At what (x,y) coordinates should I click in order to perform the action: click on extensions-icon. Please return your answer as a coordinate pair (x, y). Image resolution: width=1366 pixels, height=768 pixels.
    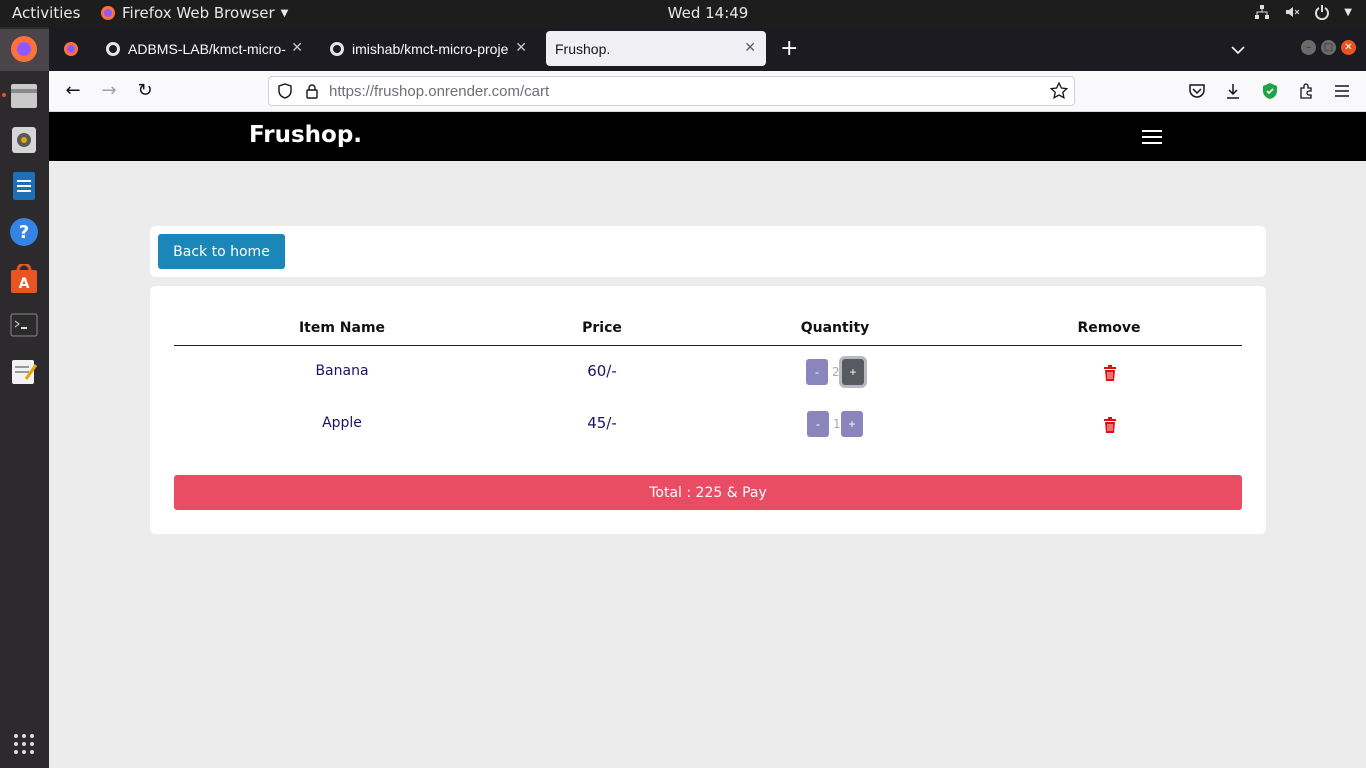
    Looking at the image, I should click on (1306, 91).